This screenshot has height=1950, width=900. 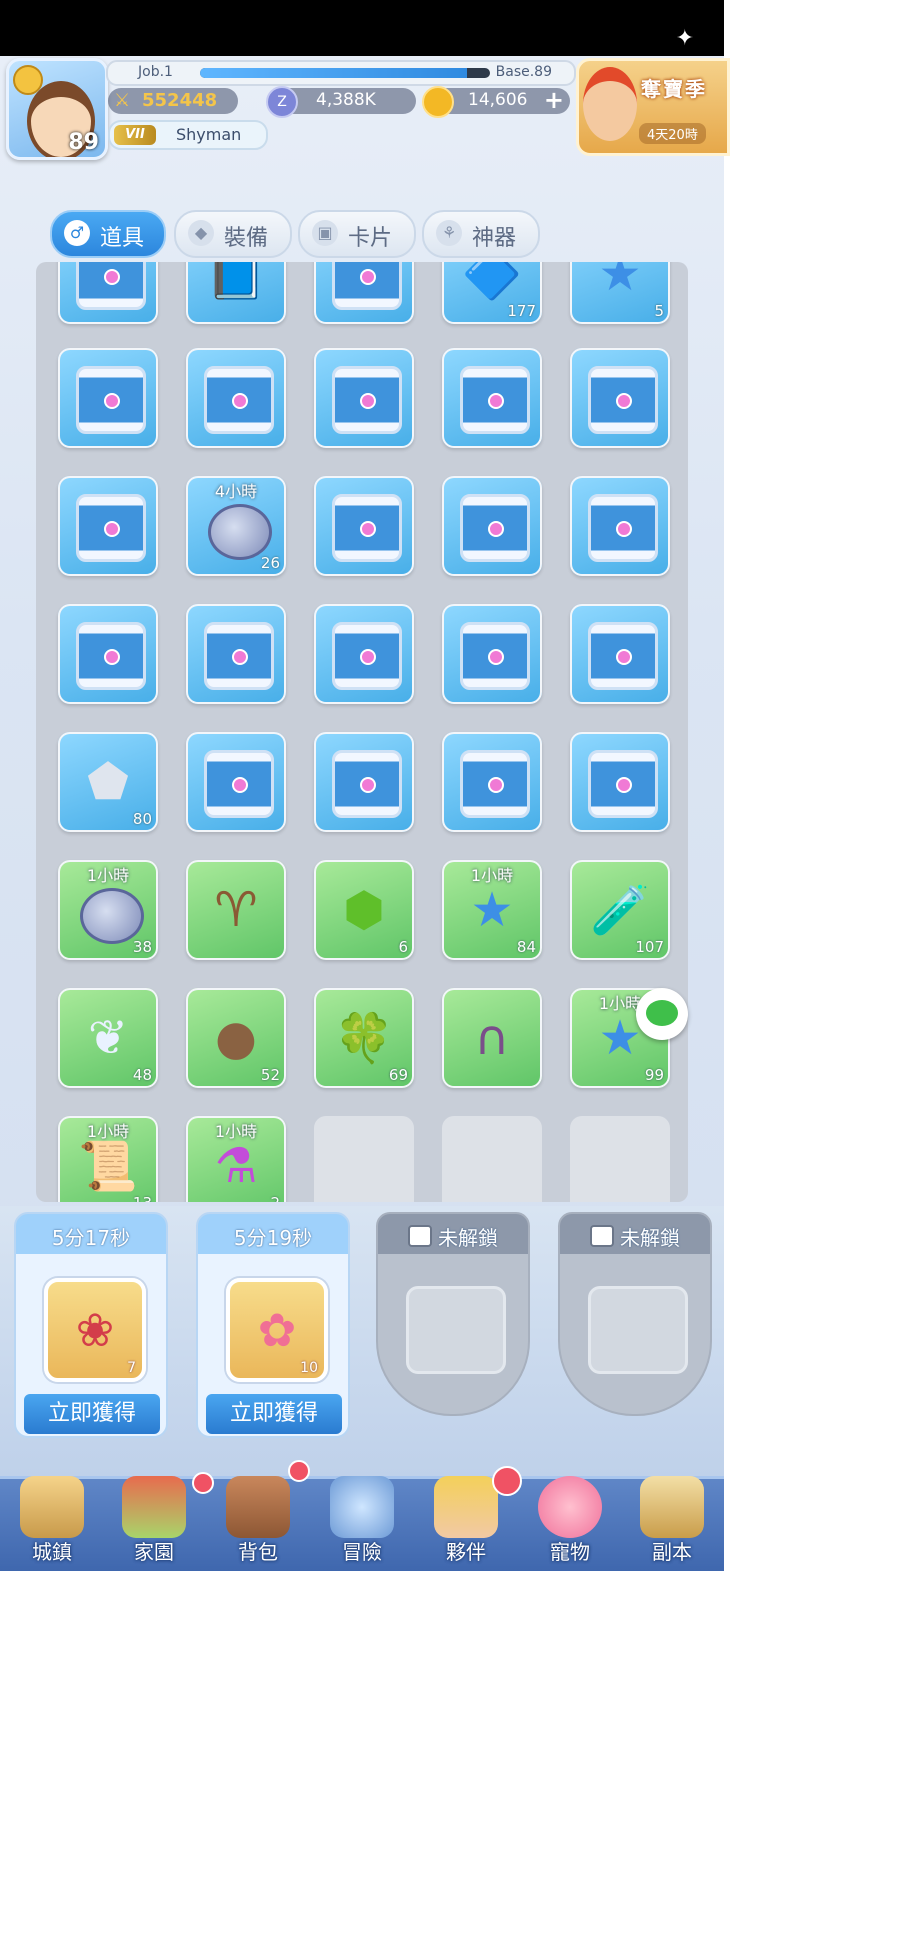 What do you see at coordinates (610, 104) in the screenshot?
I see `season-hero-icon` at bounding box center [610, 104].